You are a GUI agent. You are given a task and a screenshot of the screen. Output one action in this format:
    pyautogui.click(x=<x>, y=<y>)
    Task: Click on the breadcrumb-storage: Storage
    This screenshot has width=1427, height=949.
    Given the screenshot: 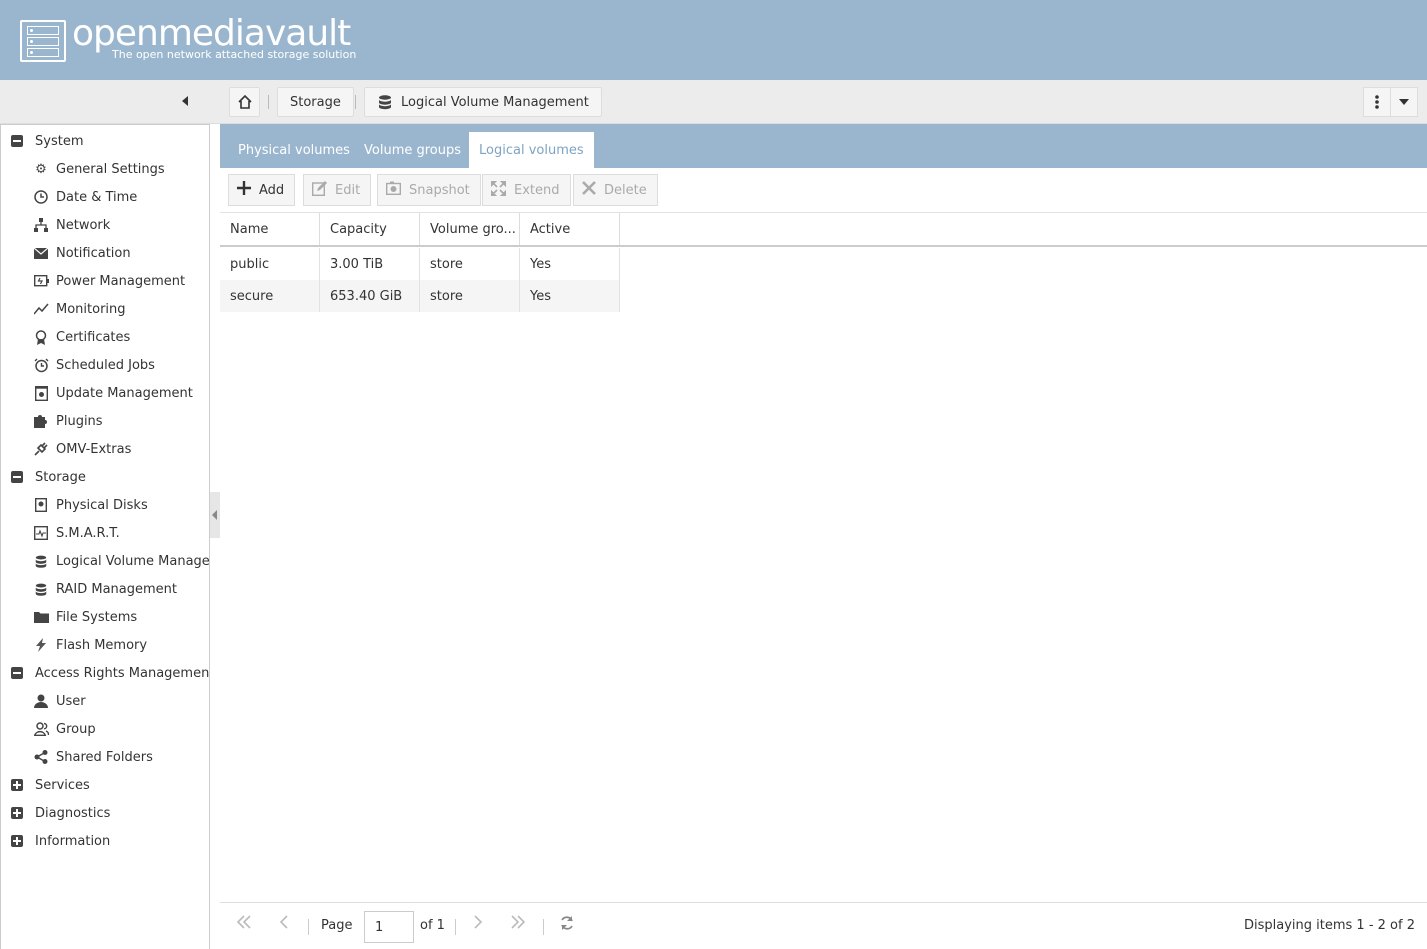 What is the action you would take?
    pyautogui.click(x=315, y=102)
    